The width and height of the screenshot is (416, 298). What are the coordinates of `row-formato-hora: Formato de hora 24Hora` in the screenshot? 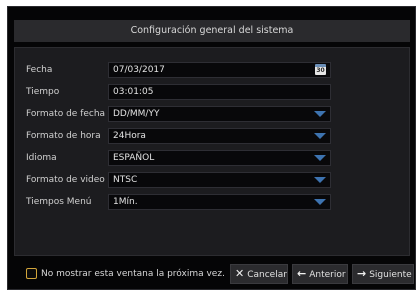 It's located at (212, 136).